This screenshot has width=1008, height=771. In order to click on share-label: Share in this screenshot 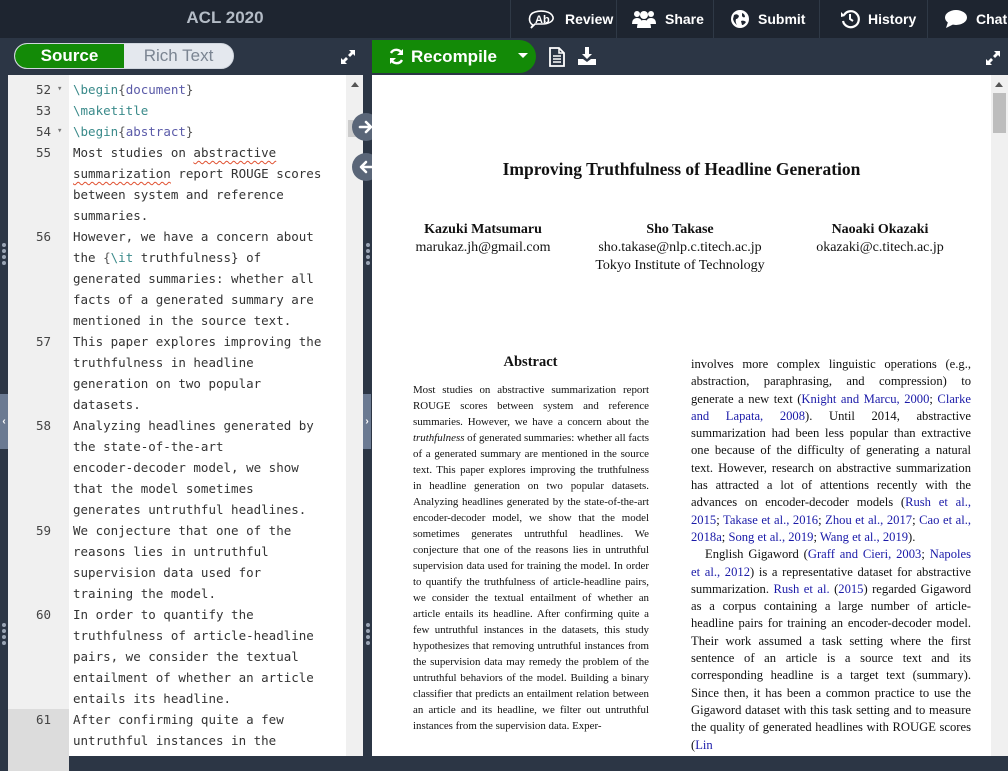, I will do `click(684, 19)`.